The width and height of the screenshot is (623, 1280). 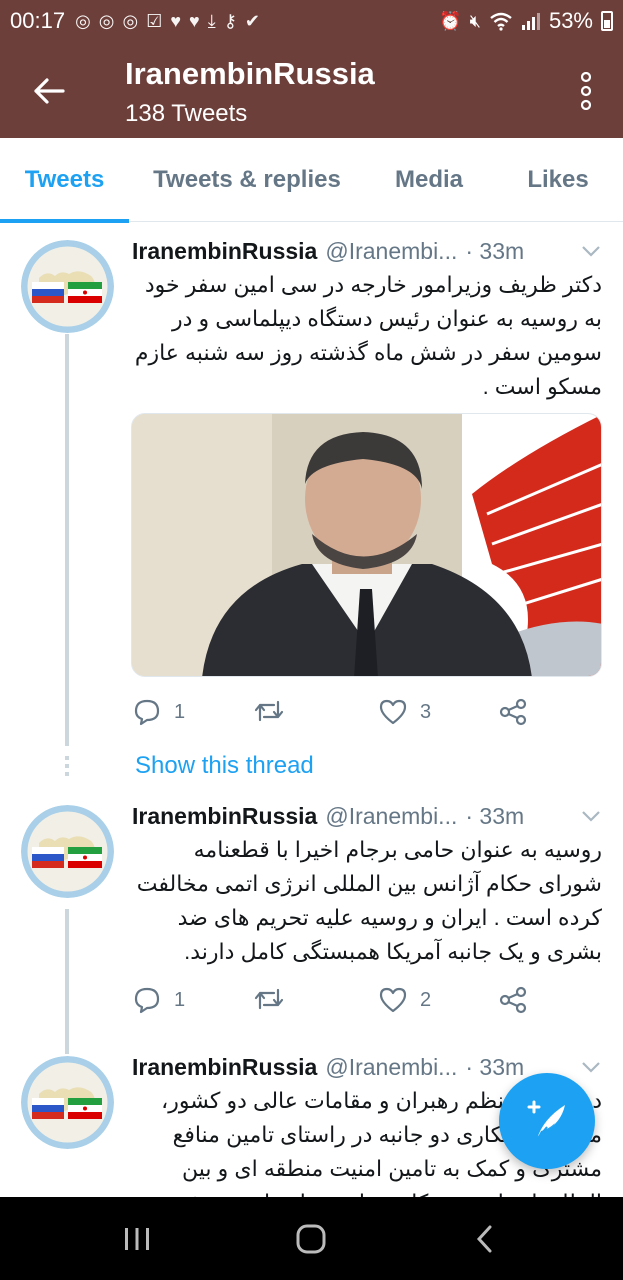 What do you see at coordinates (558, 180) in the screenshot?
I see `tab-likes: Likes` at bounding box center [558, 180].